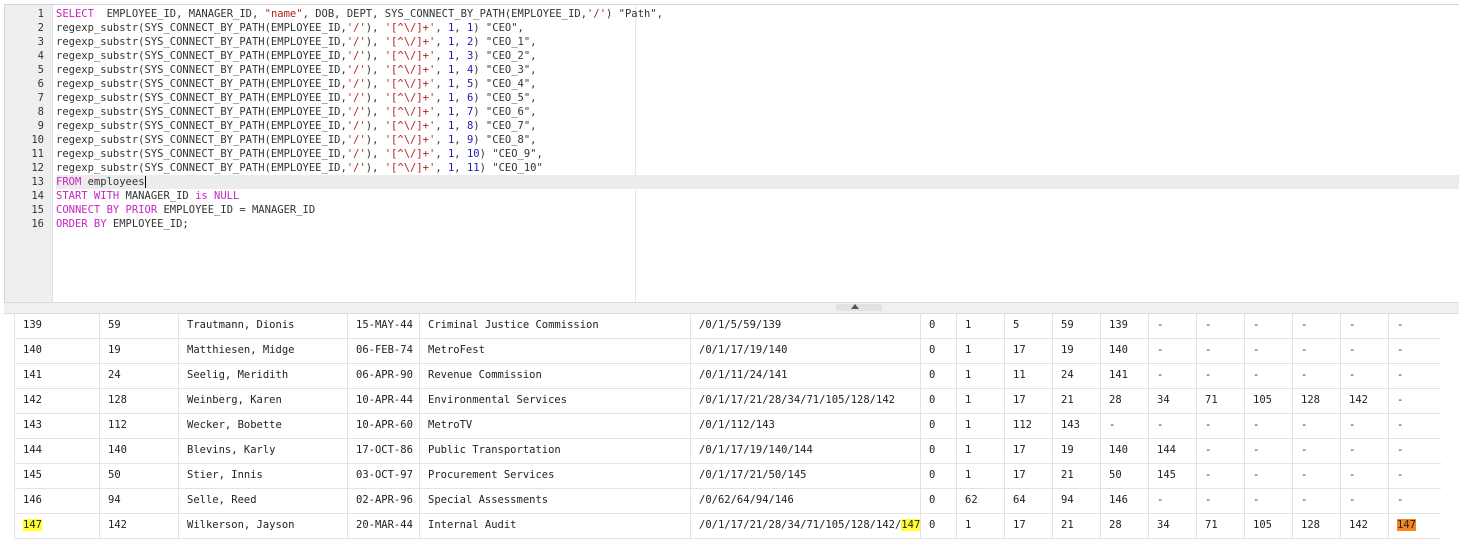 Image resolution: width=1459 pixels, height=539 pixels. I want to click on table-cell: Matthiesen, Midge, so click(262, 350).